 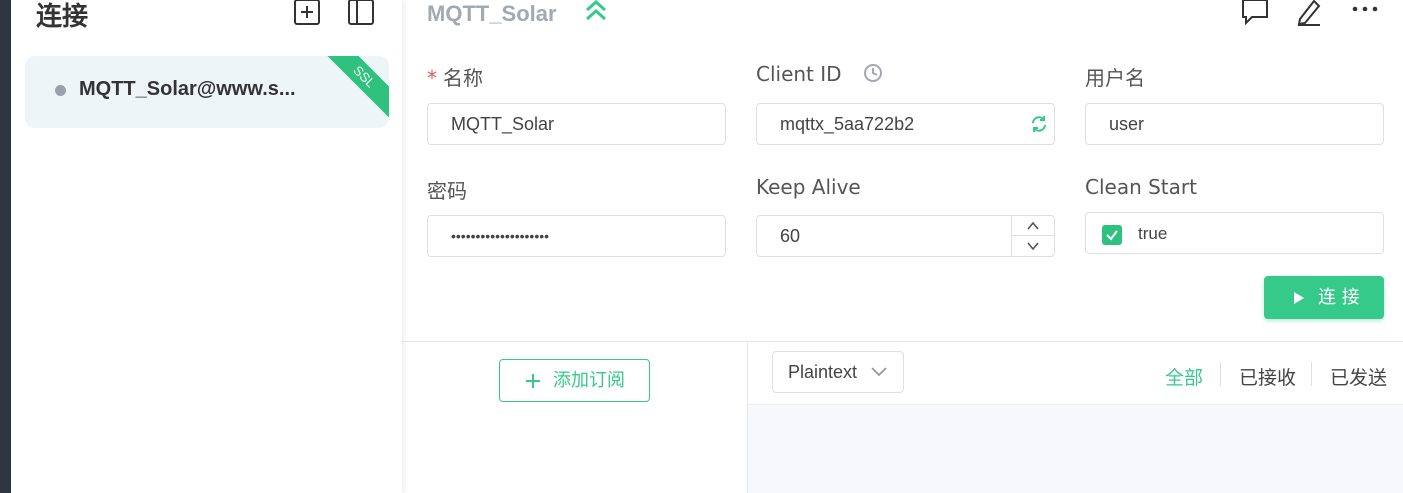 I want to click on play-icon, so click(x=1299, y=298).